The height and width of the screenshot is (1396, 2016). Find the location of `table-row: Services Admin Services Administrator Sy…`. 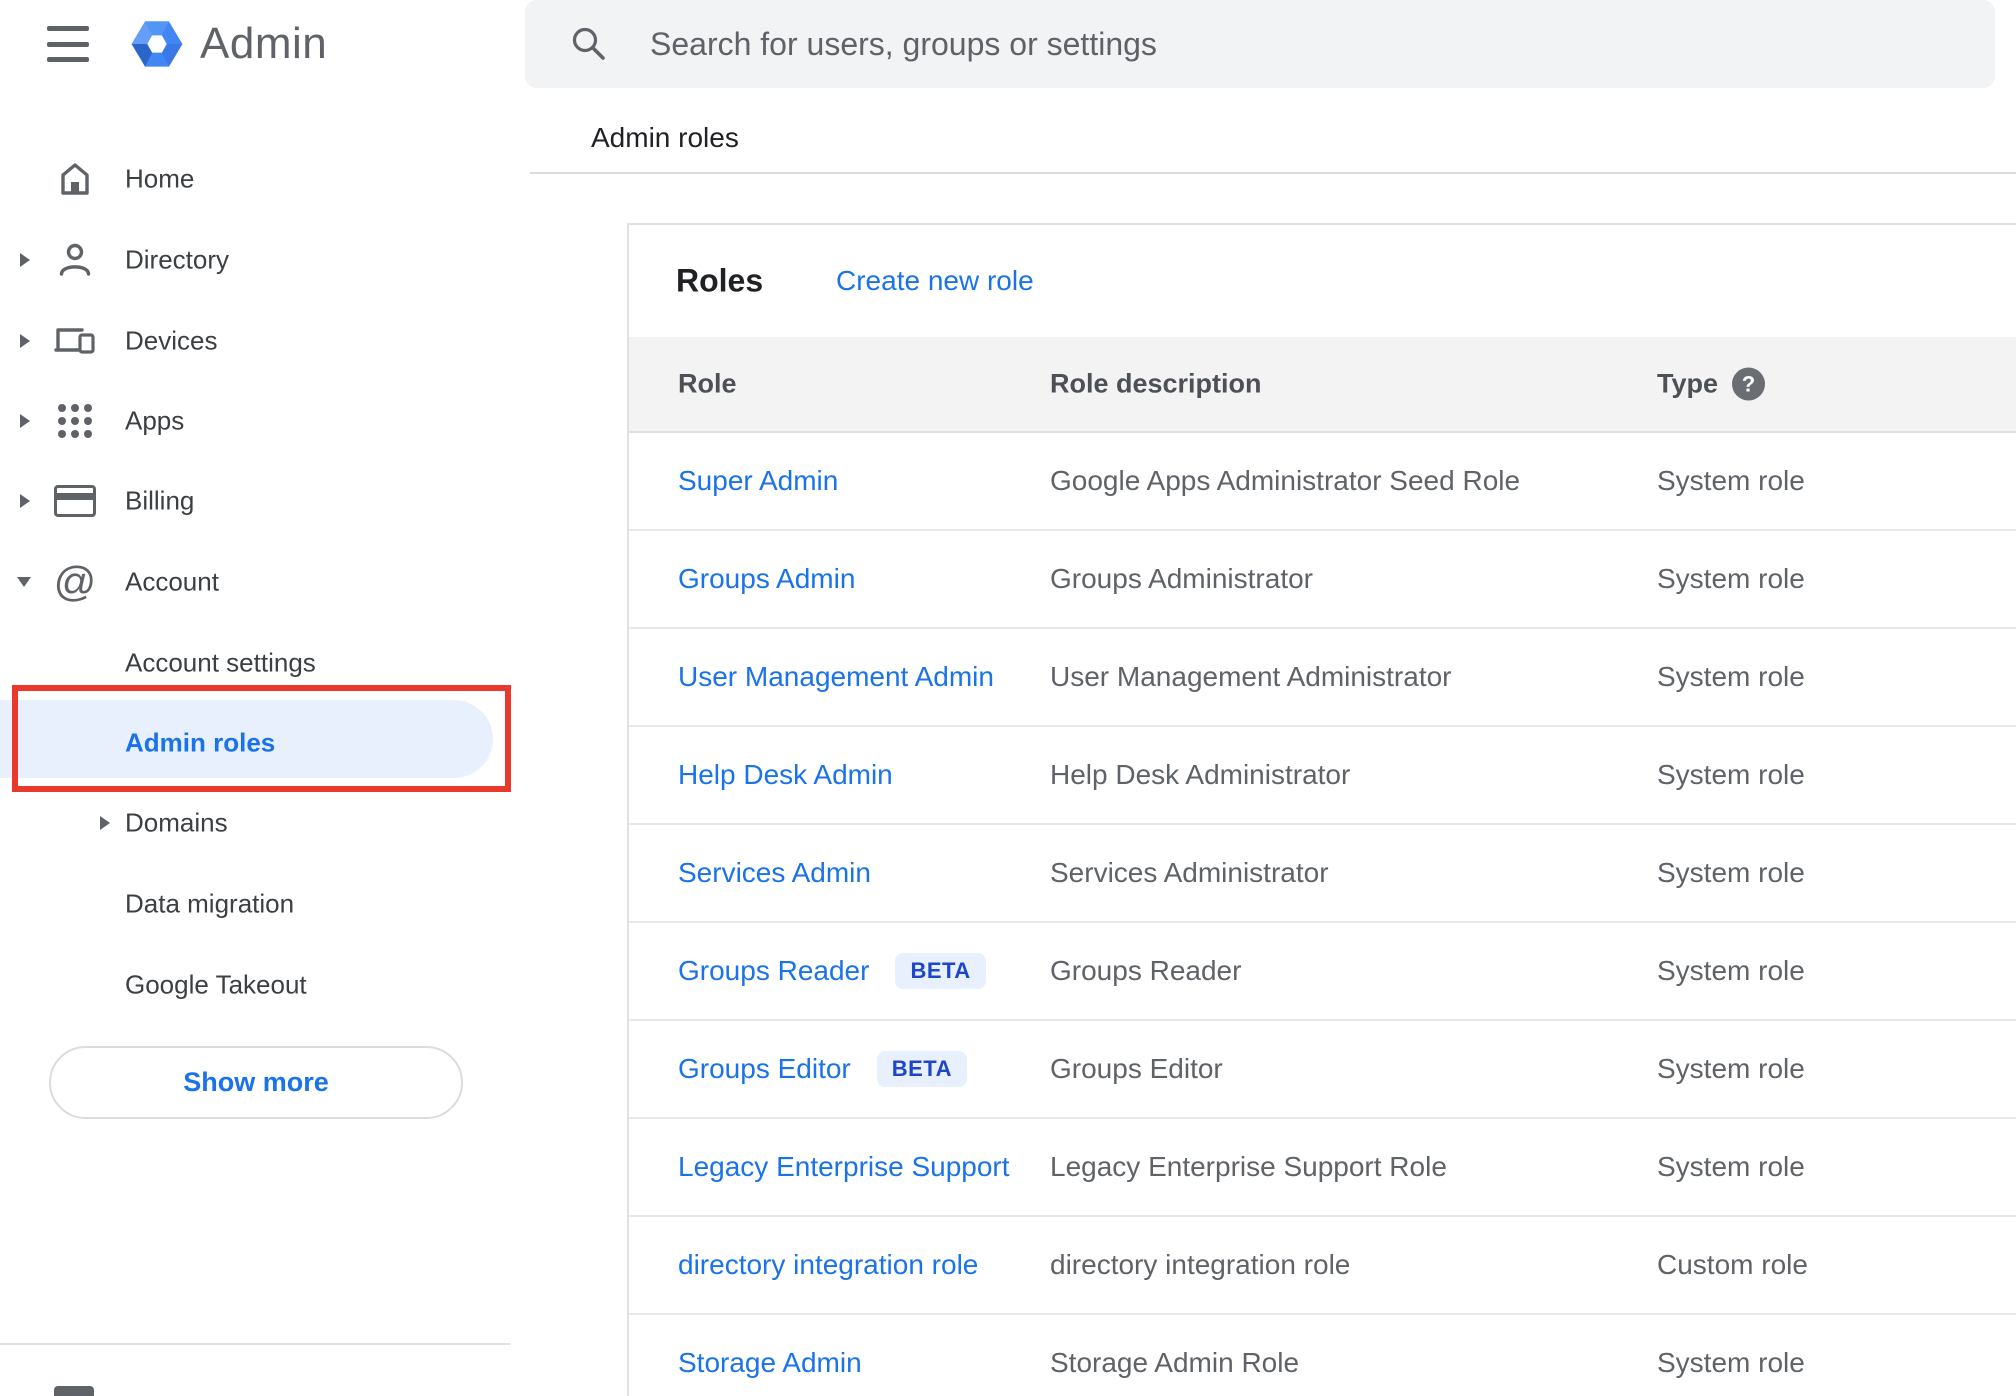

table-row: Services Admin Services Administrator Sy… is located at coordinates (1322, 874).